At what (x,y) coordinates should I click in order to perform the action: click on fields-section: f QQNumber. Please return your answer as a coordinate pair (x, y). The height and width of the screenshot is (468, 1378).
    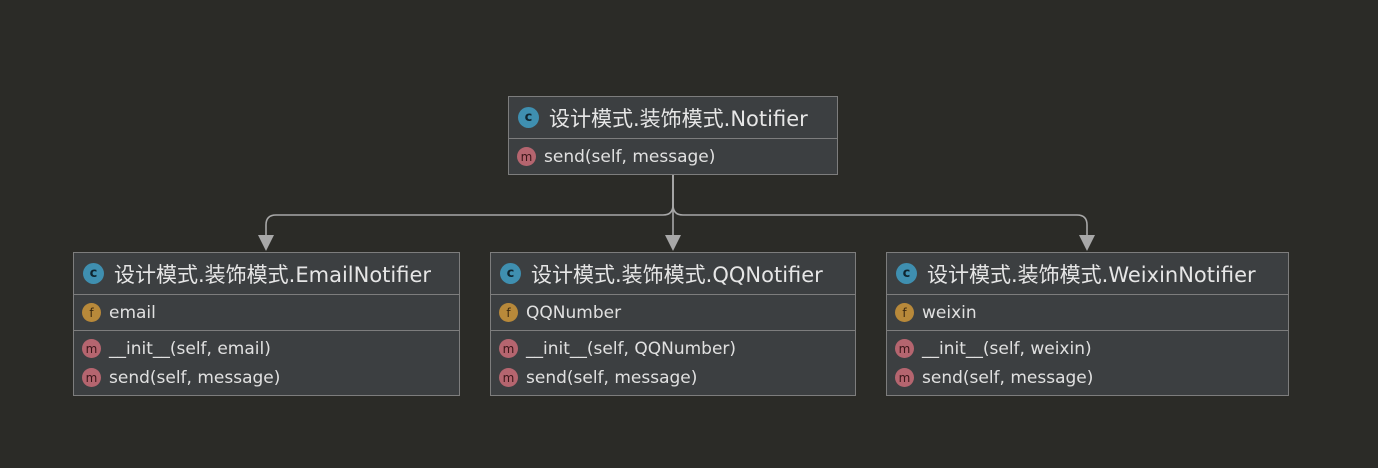
    Looking at the image, I should click on (673, 313).